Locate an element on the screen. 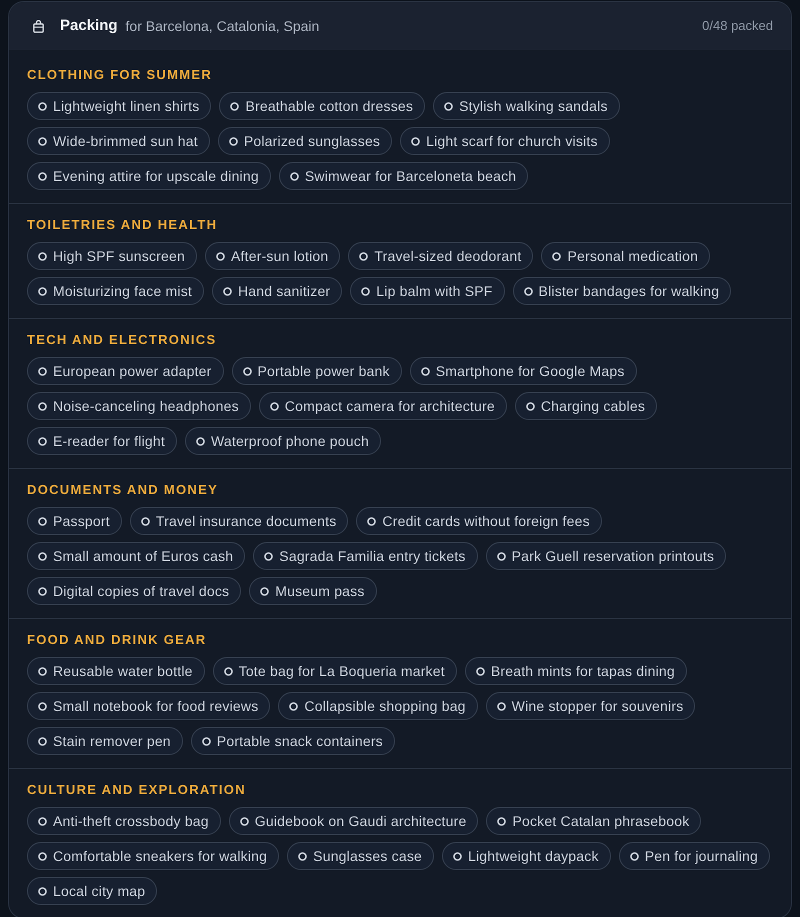 The image size is (800, 917). packing-item-chip: Smartphone for Google Maps is located at coordinates (523, 371).